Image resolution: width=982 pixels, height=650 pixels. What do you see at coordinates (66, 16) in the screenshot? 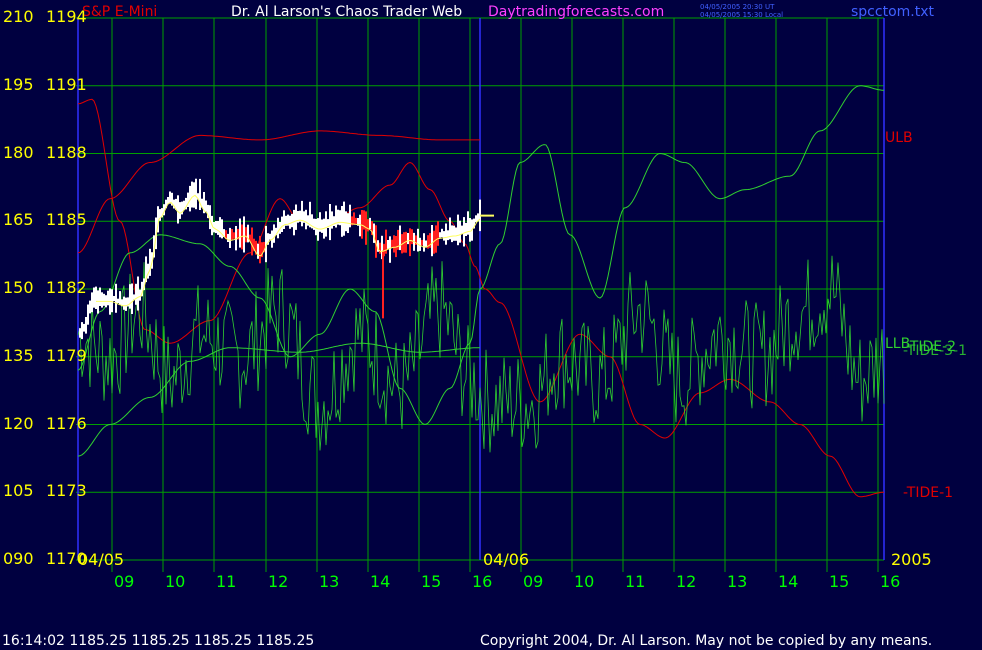
I see `y-label-right: 1194` at bounding box center [66, 16].